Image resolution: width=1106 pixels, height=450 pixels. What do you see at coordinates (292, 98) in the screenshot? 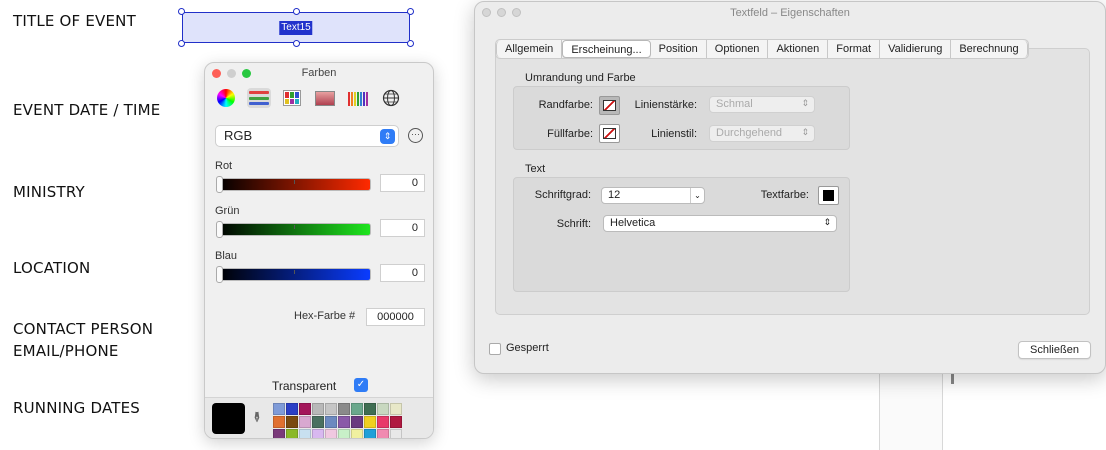
I see `palettes-icon` at bounding box center [292, 98].